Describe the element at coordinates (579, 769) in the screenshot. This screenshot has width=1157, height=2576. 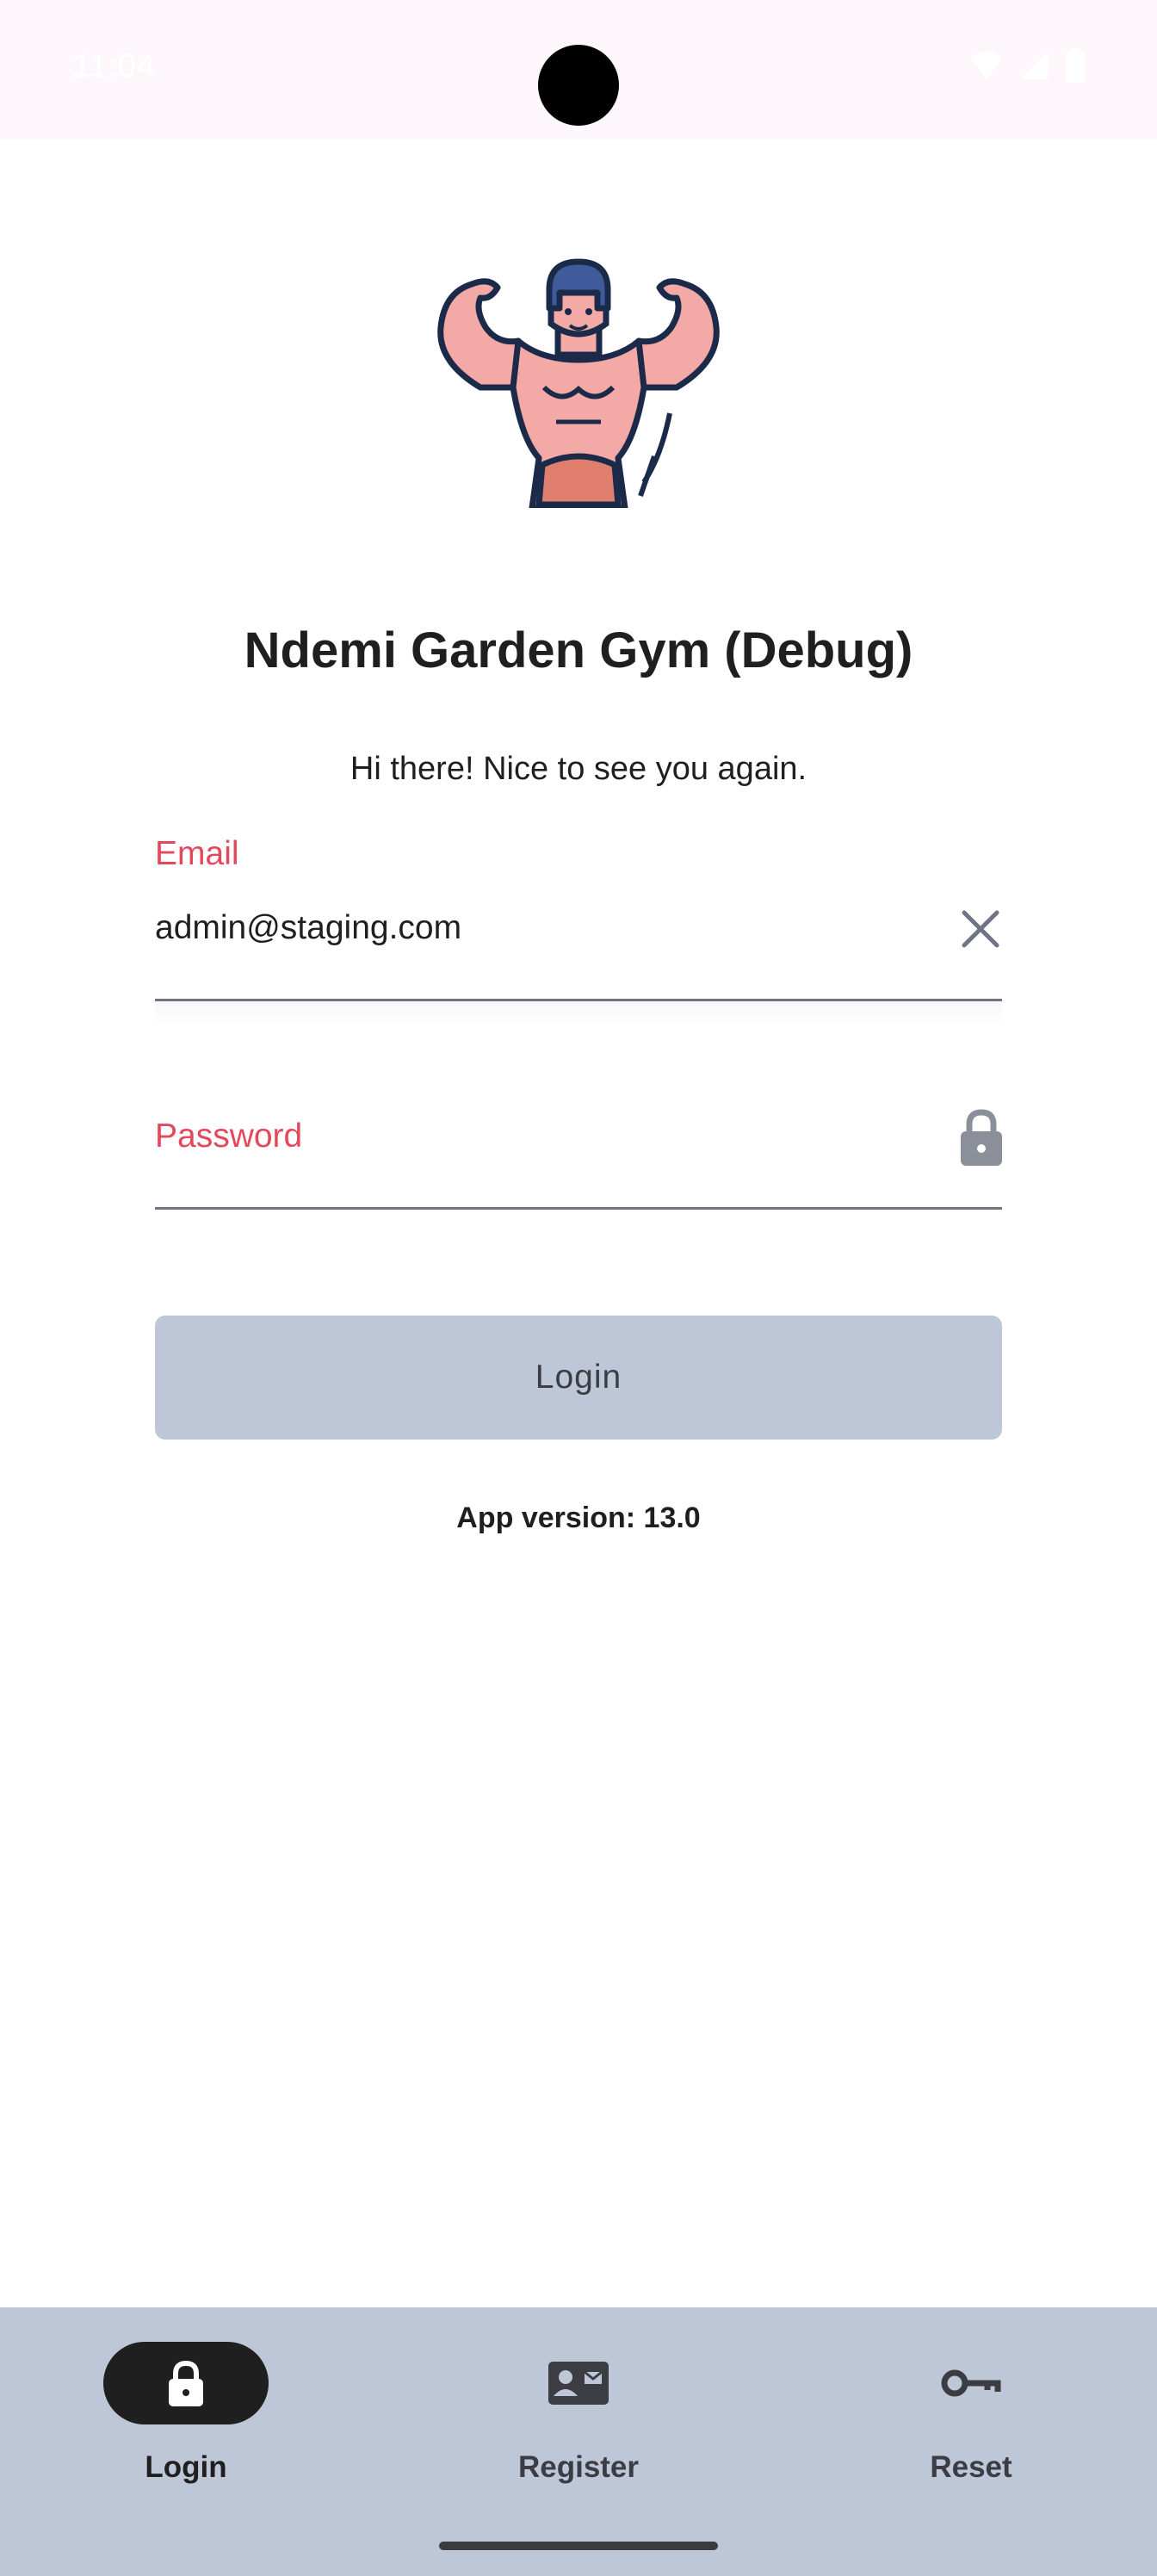
I see `greeting-text: Hi there! Nice to see you again.` at that location.